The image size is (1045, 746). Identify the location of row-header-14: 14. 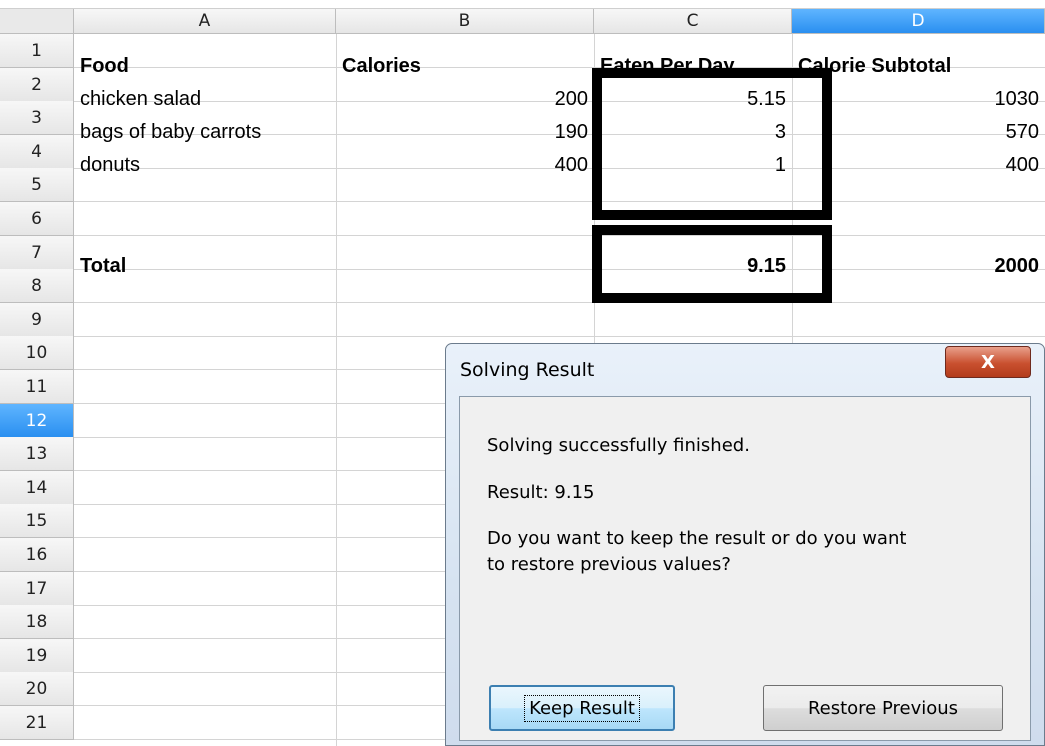
(37, 488).